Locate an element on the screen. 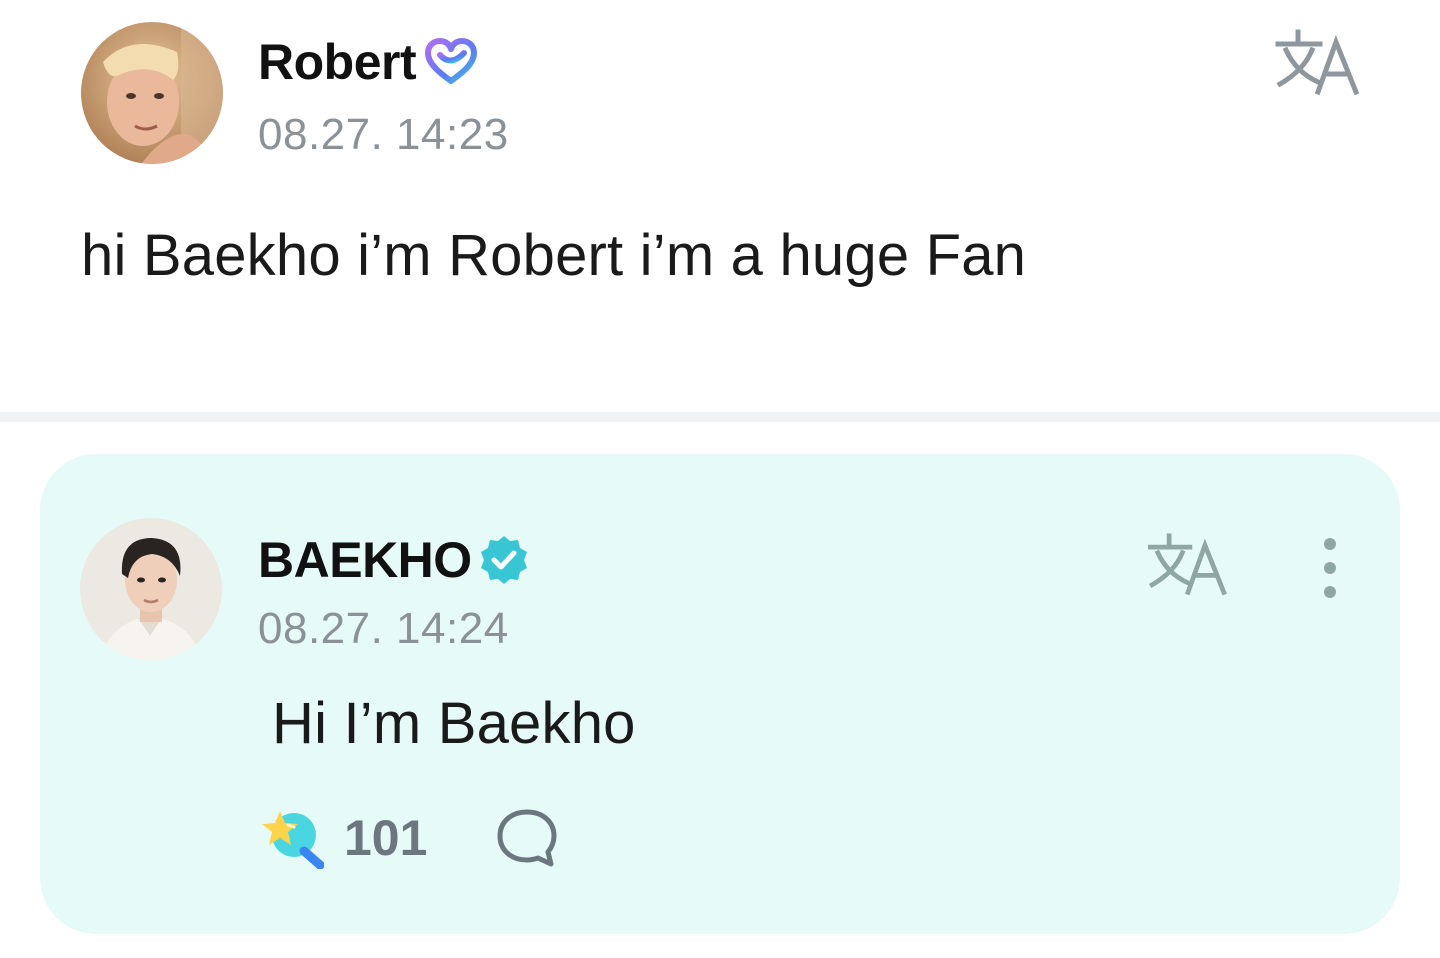  author-name: BAEKHO is located at coordinates (365, 560).